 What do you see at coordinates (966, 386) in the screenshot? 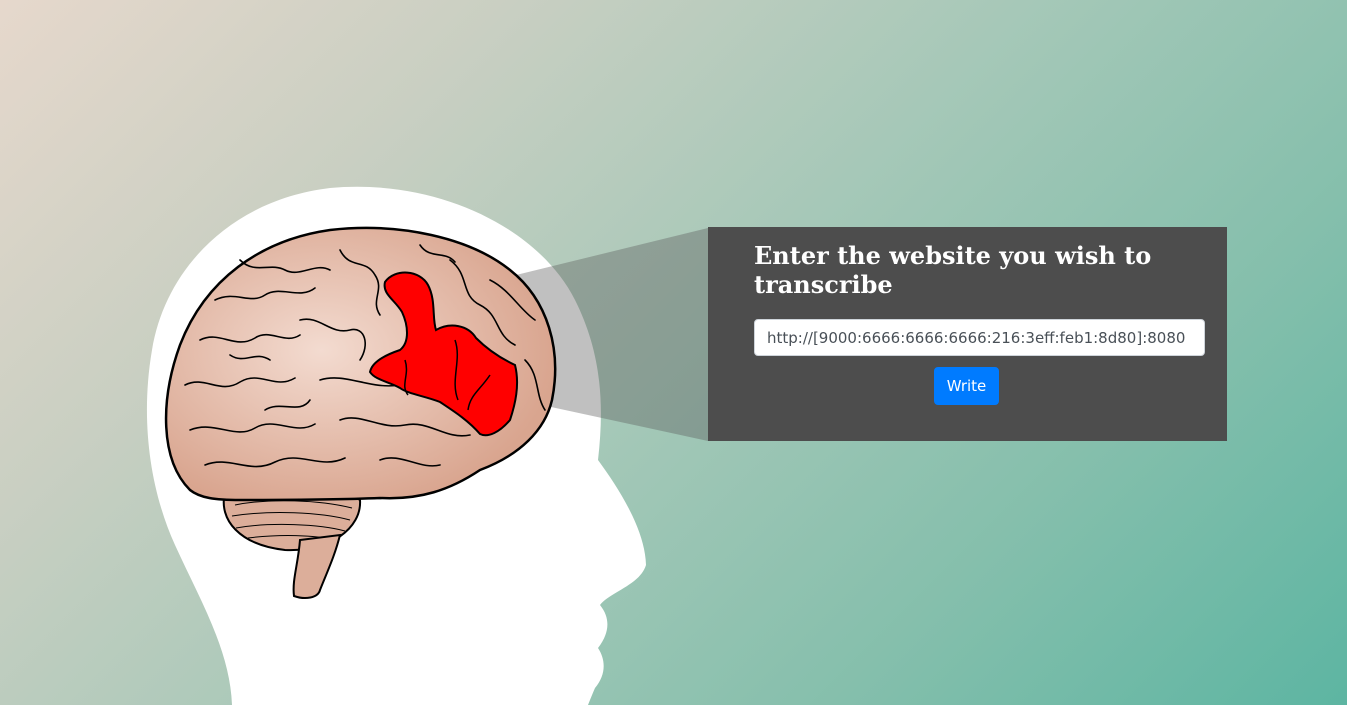
I see `write-button: Write` at bounding box center [966, 386].